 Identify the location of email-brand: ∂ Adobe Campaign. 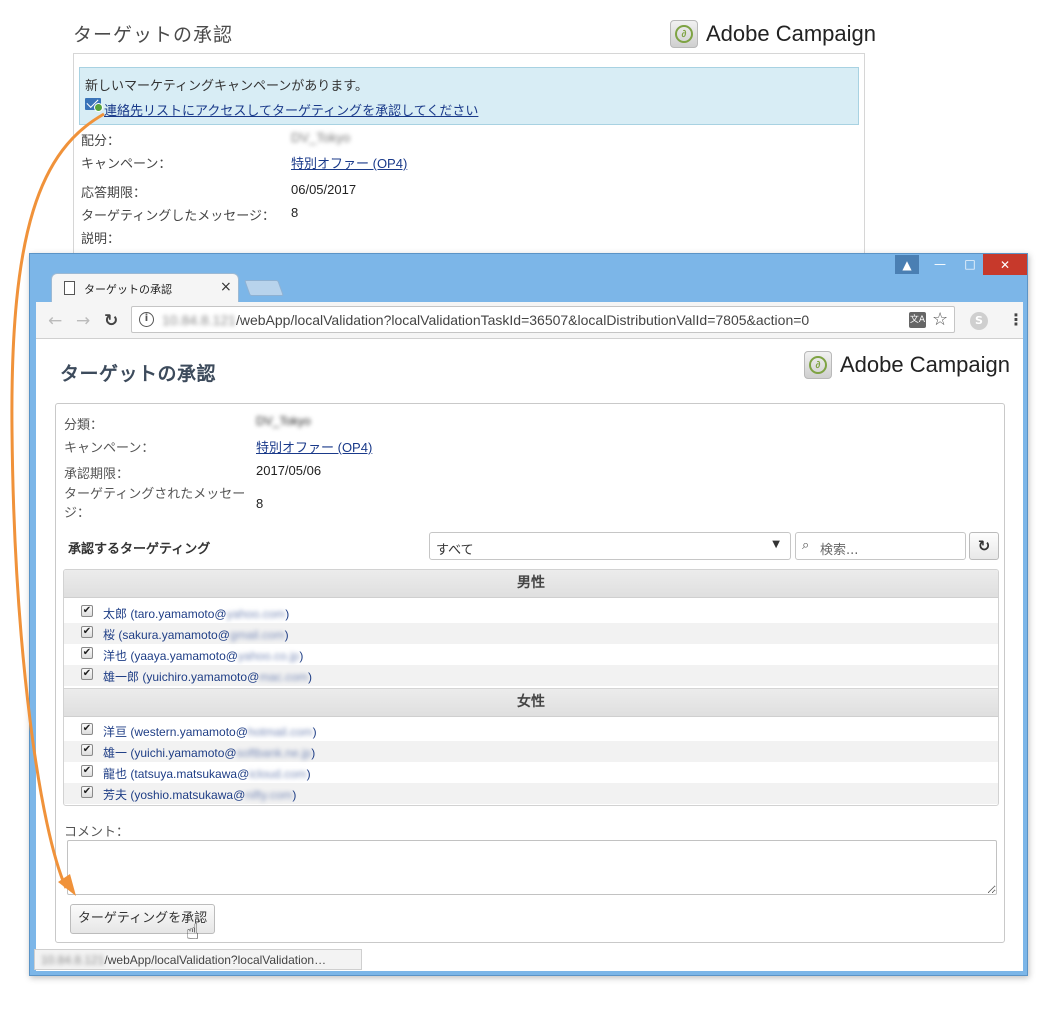
(773, 34).